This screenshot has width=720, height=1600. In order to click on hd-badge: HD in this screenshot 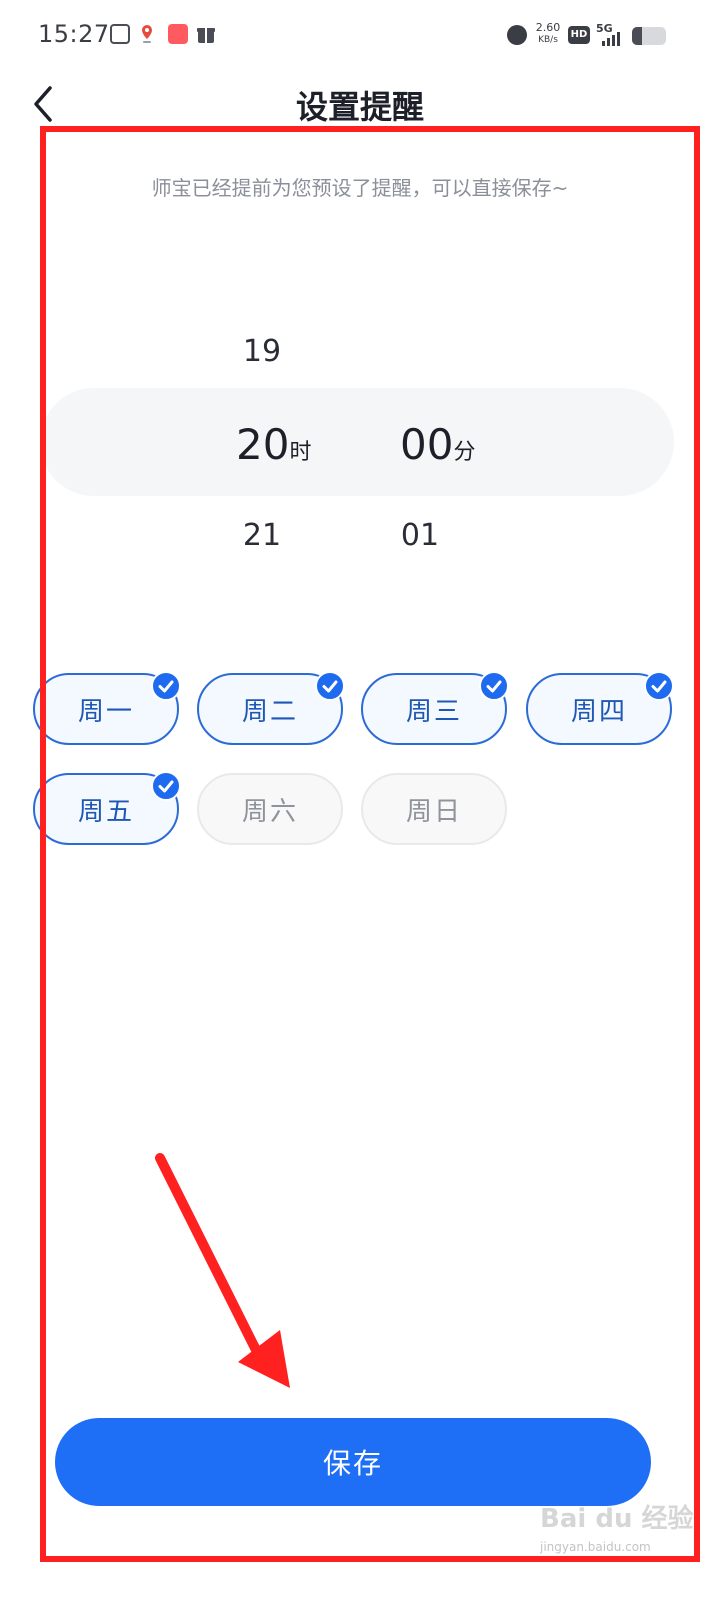, I will do `click(579, 35)`.